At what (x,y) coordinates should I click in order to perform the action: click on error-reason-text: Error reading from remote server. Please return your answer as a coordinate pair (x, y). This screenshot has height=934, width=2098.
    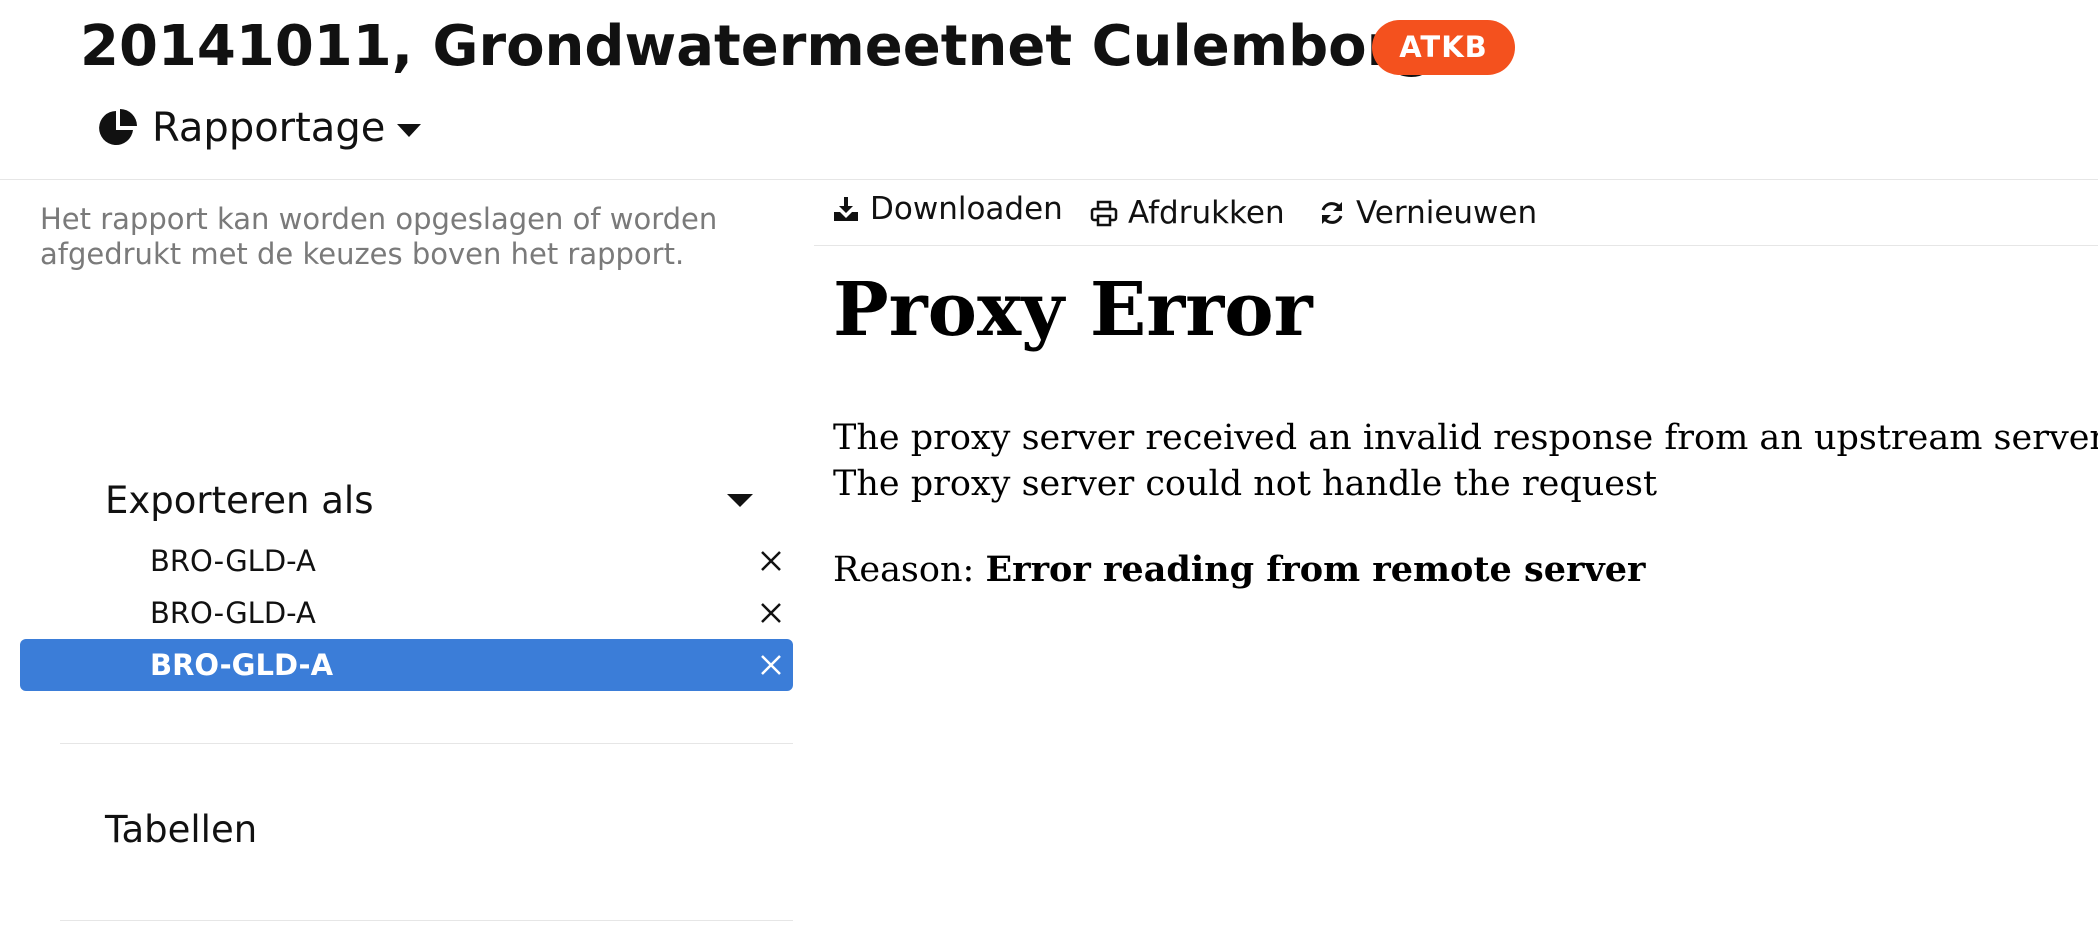
    Looking at the image, I should click on (1315, 569).